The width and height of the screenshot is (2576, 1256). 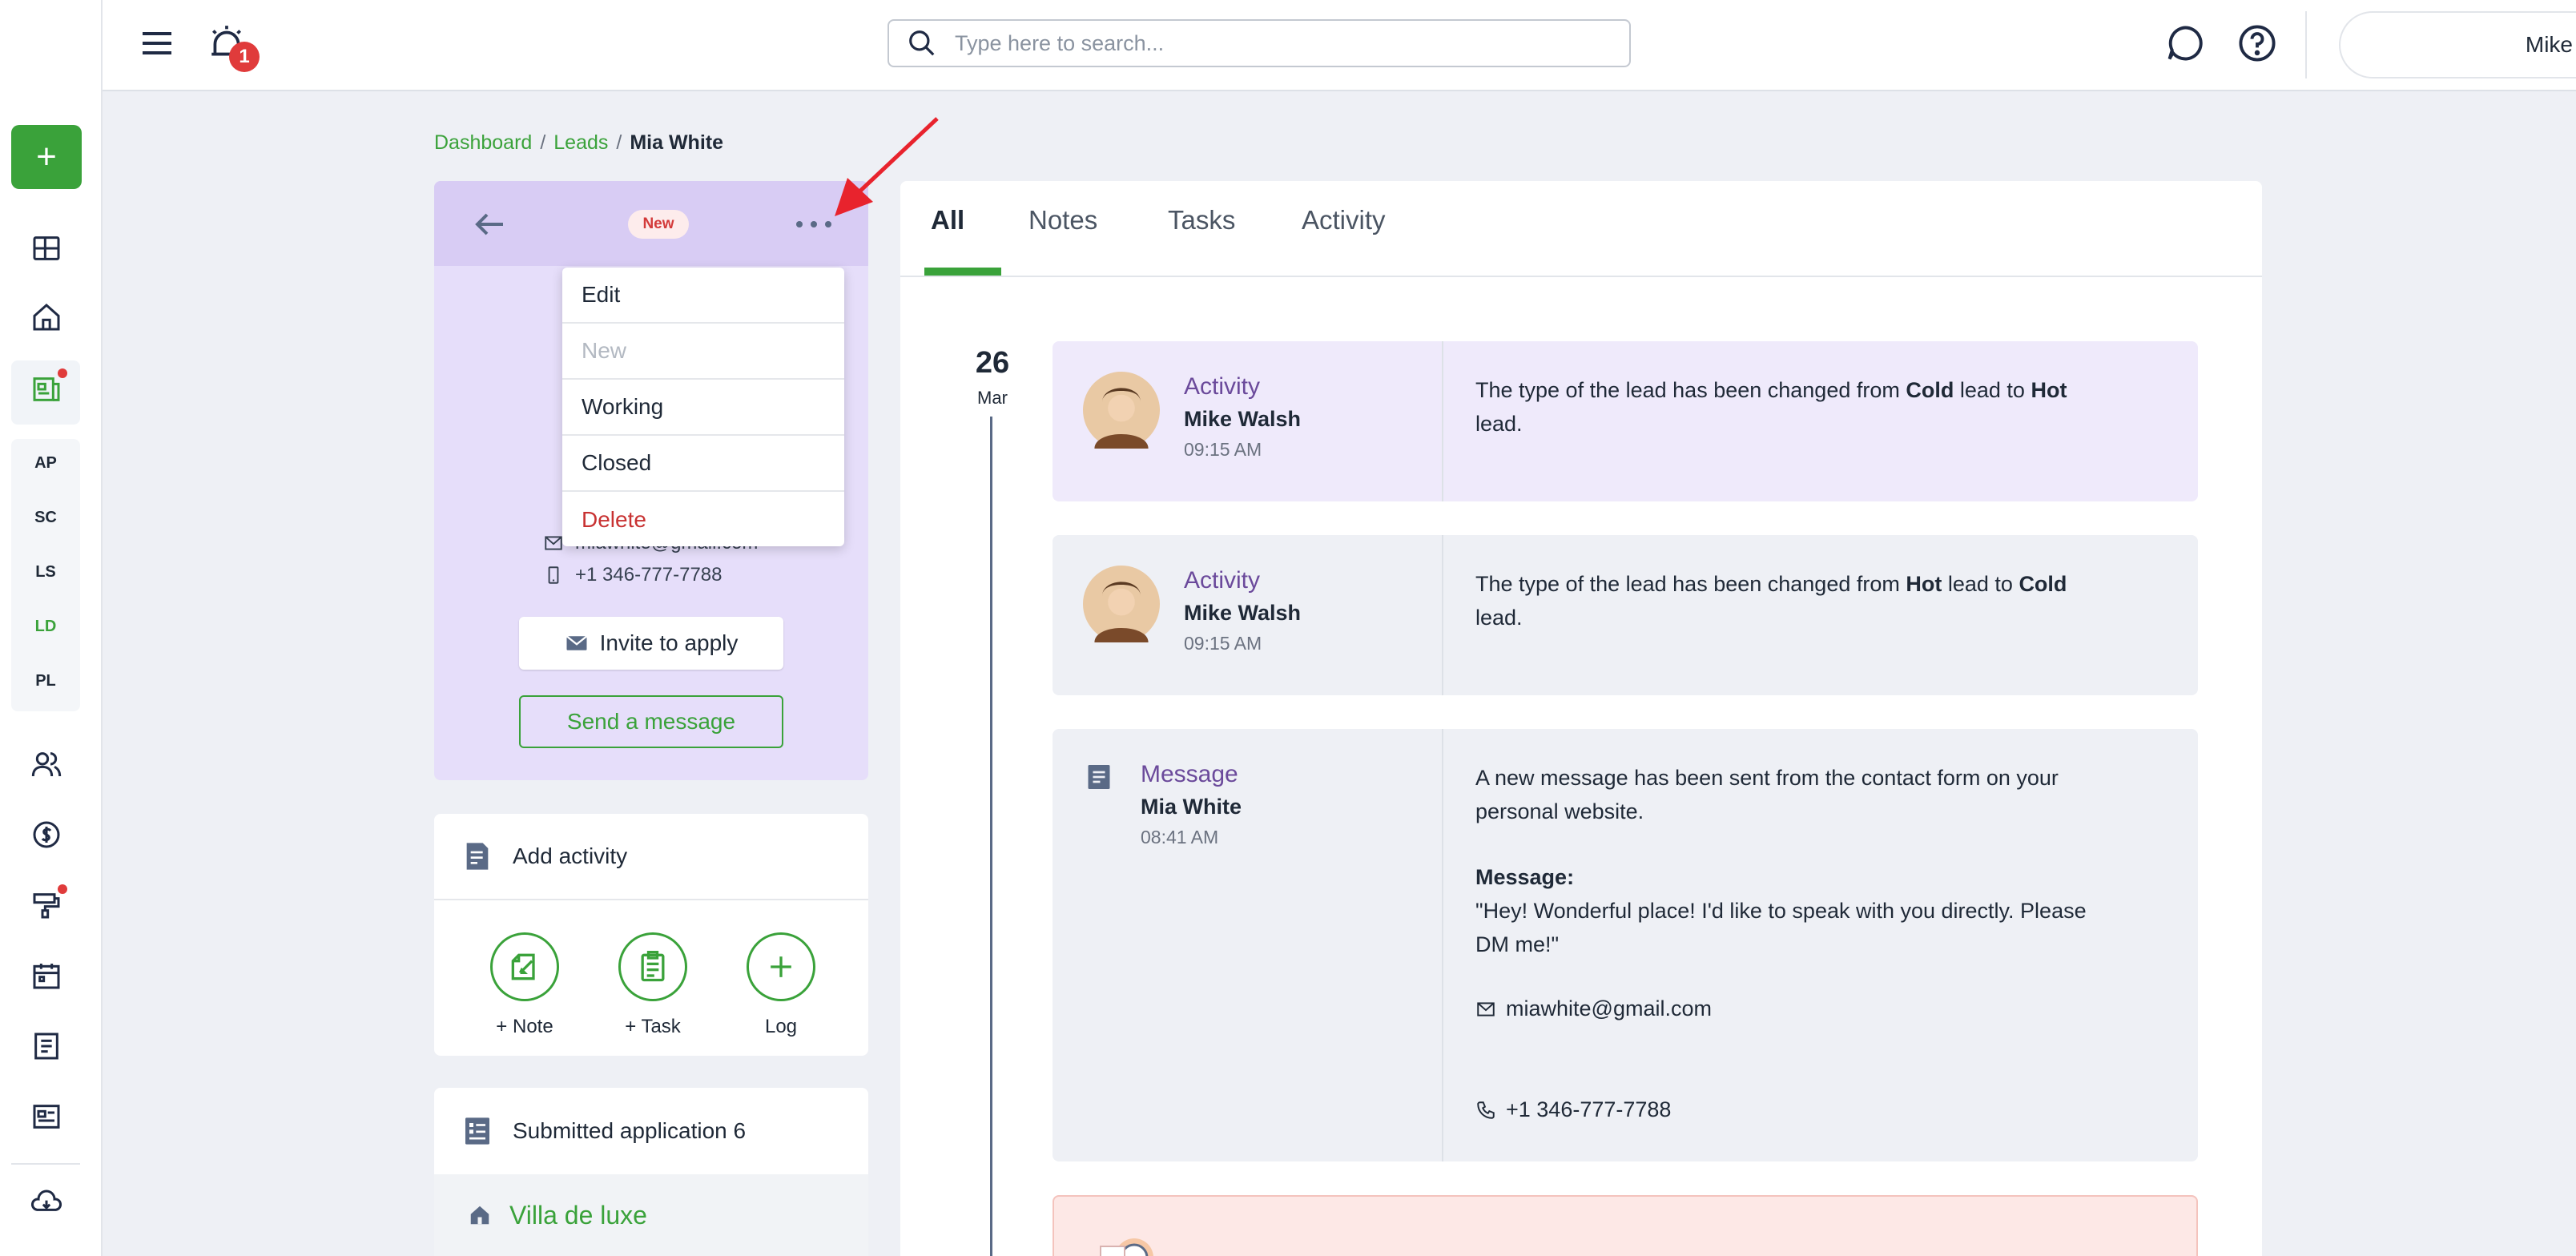 I want to click on left-rail: + AP SC LS LD PL, so click(x=51, y=628).